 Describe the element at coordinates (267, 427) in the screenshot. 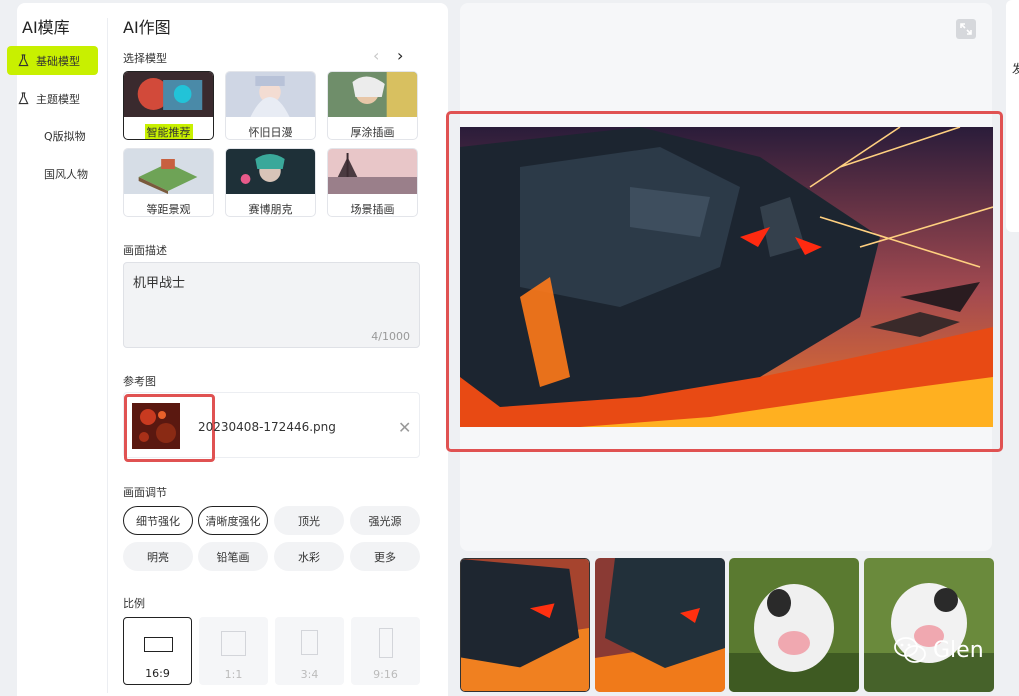

I see `reference-filename: 20230408-172446.png` at that location.